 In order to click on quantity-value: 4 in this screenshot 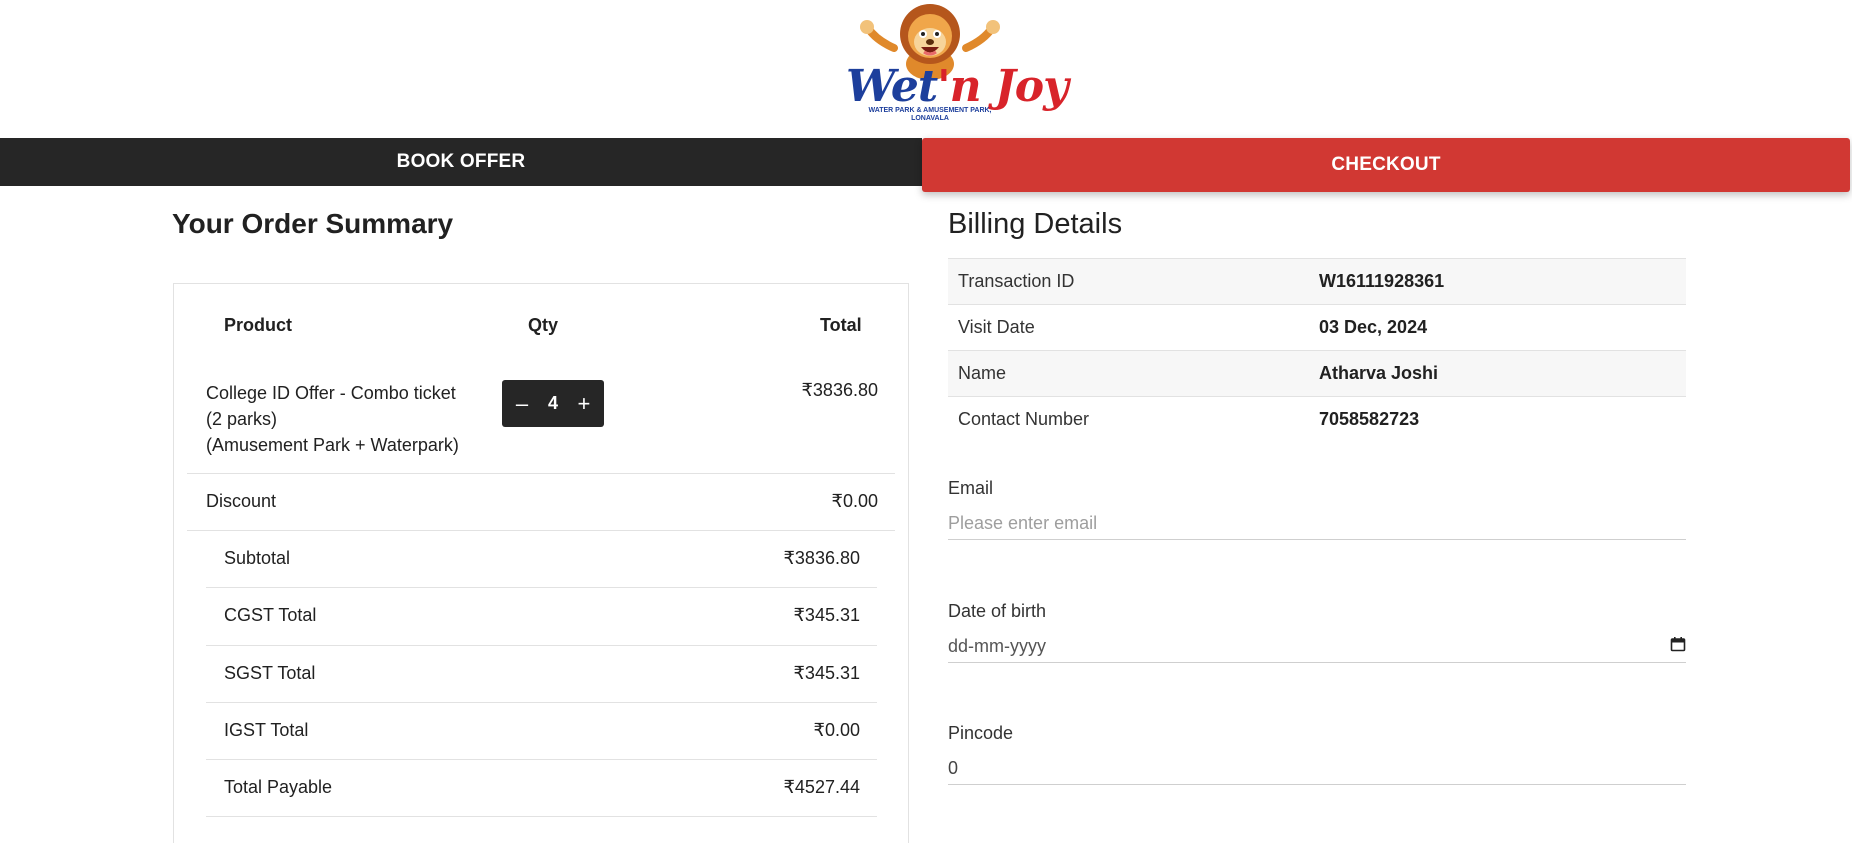, I will do `click(552, 403)`.